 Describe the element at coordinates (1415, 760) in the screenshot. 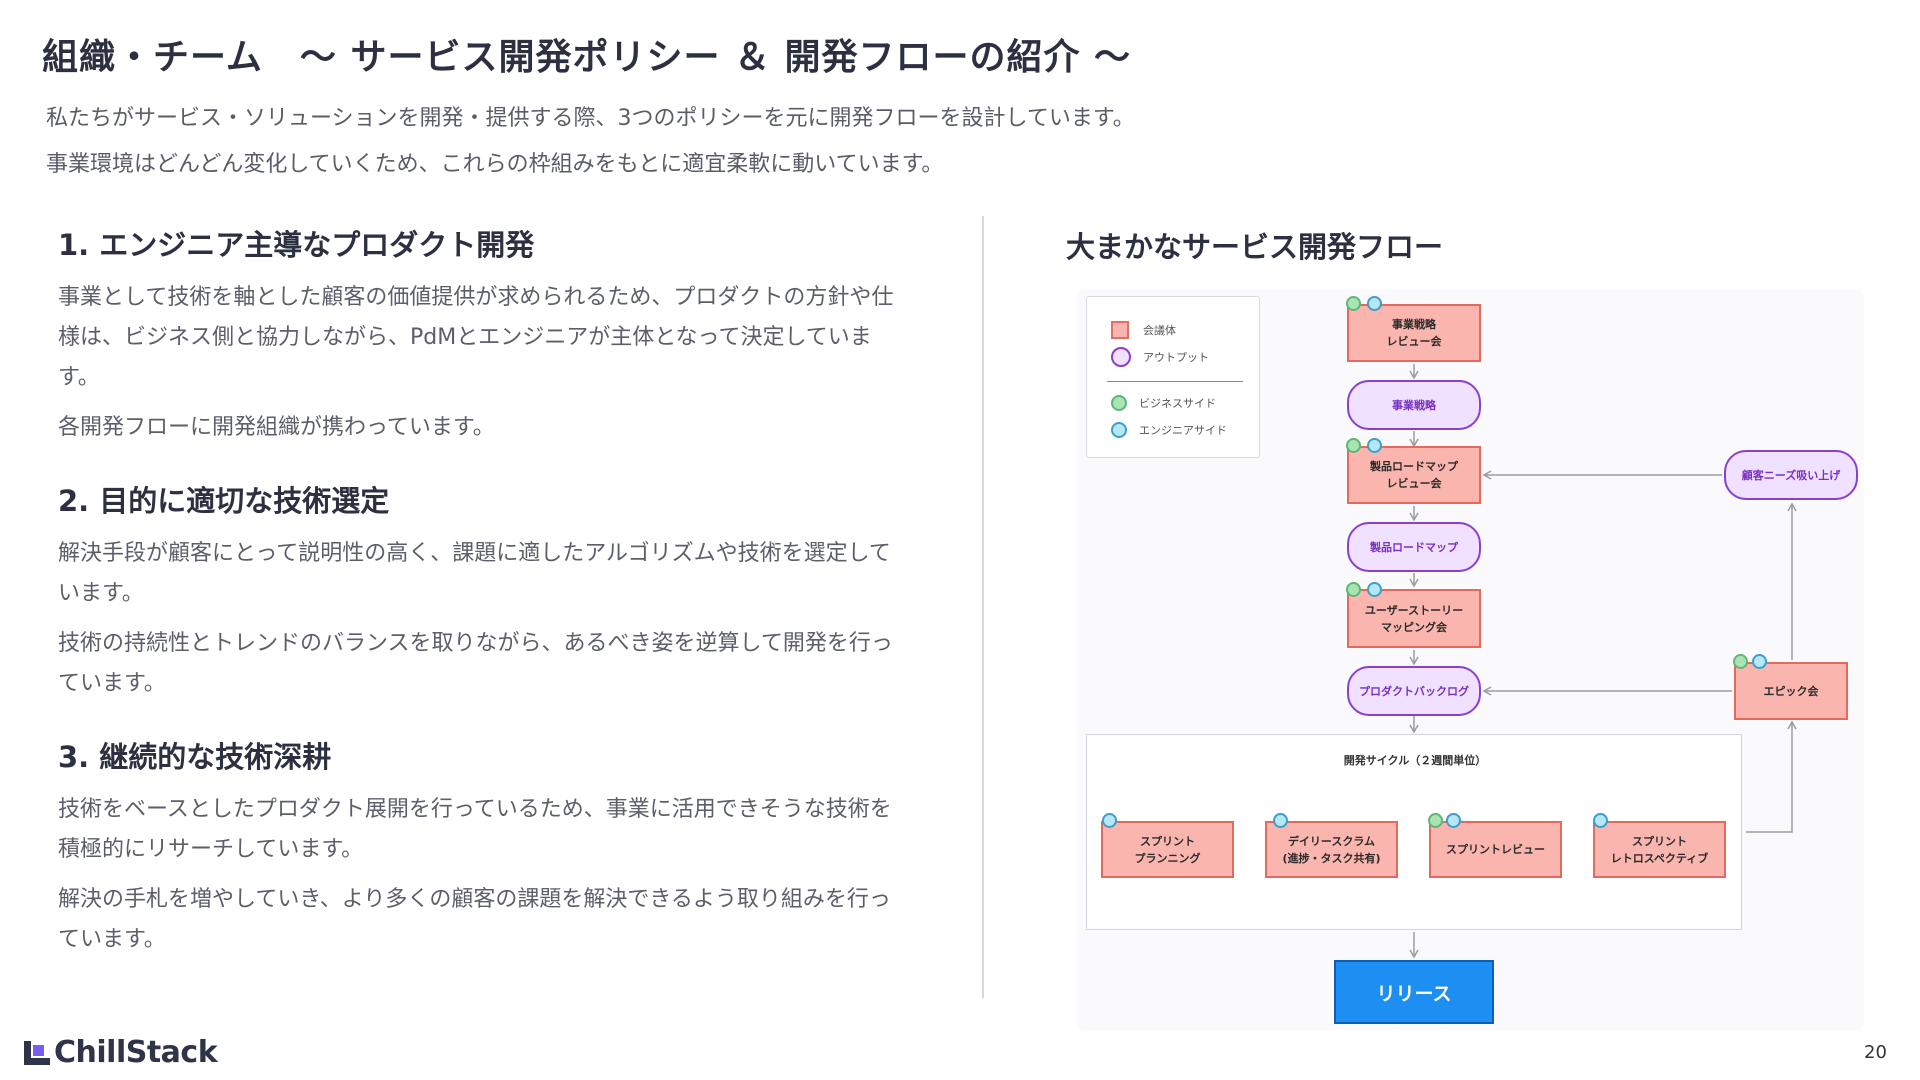

I see `dev-cycle-label: 開発サイクル（２週間単位）` at that location.